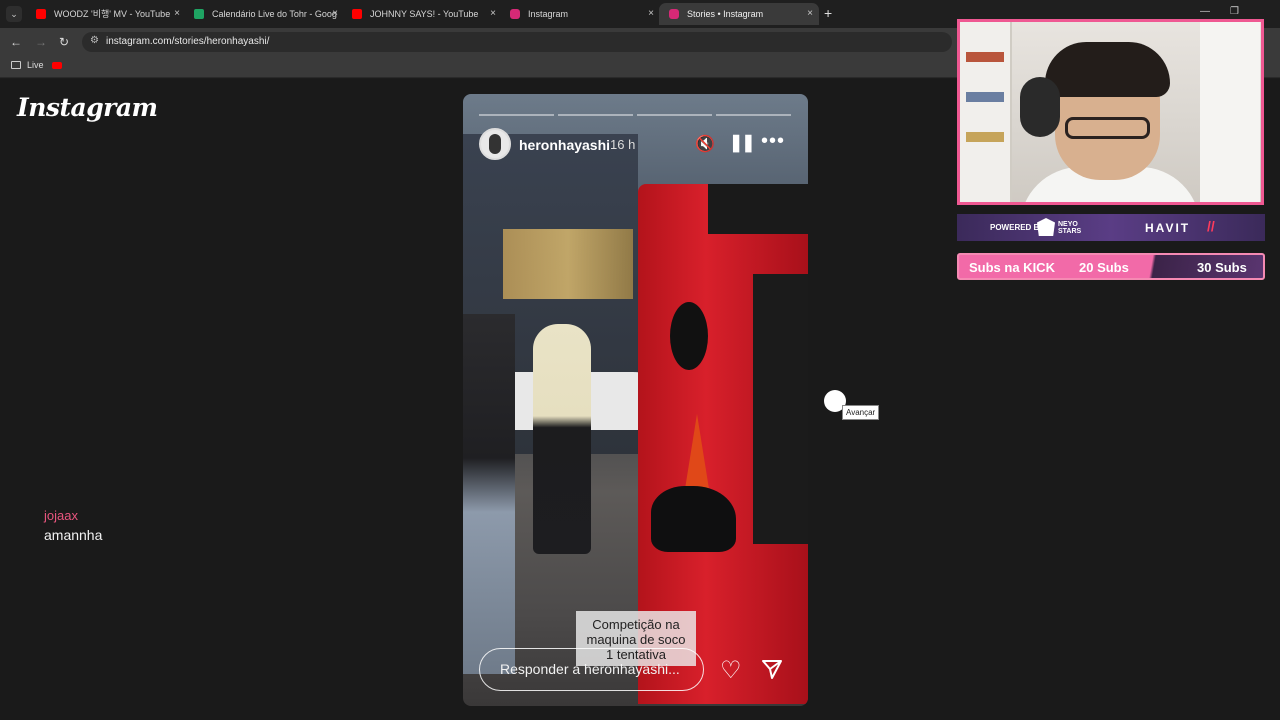 Image resolution: width=1280 pixels, height=720 pixels. I want to click on neyo-stars-logo-icon, so click(1046, 227).